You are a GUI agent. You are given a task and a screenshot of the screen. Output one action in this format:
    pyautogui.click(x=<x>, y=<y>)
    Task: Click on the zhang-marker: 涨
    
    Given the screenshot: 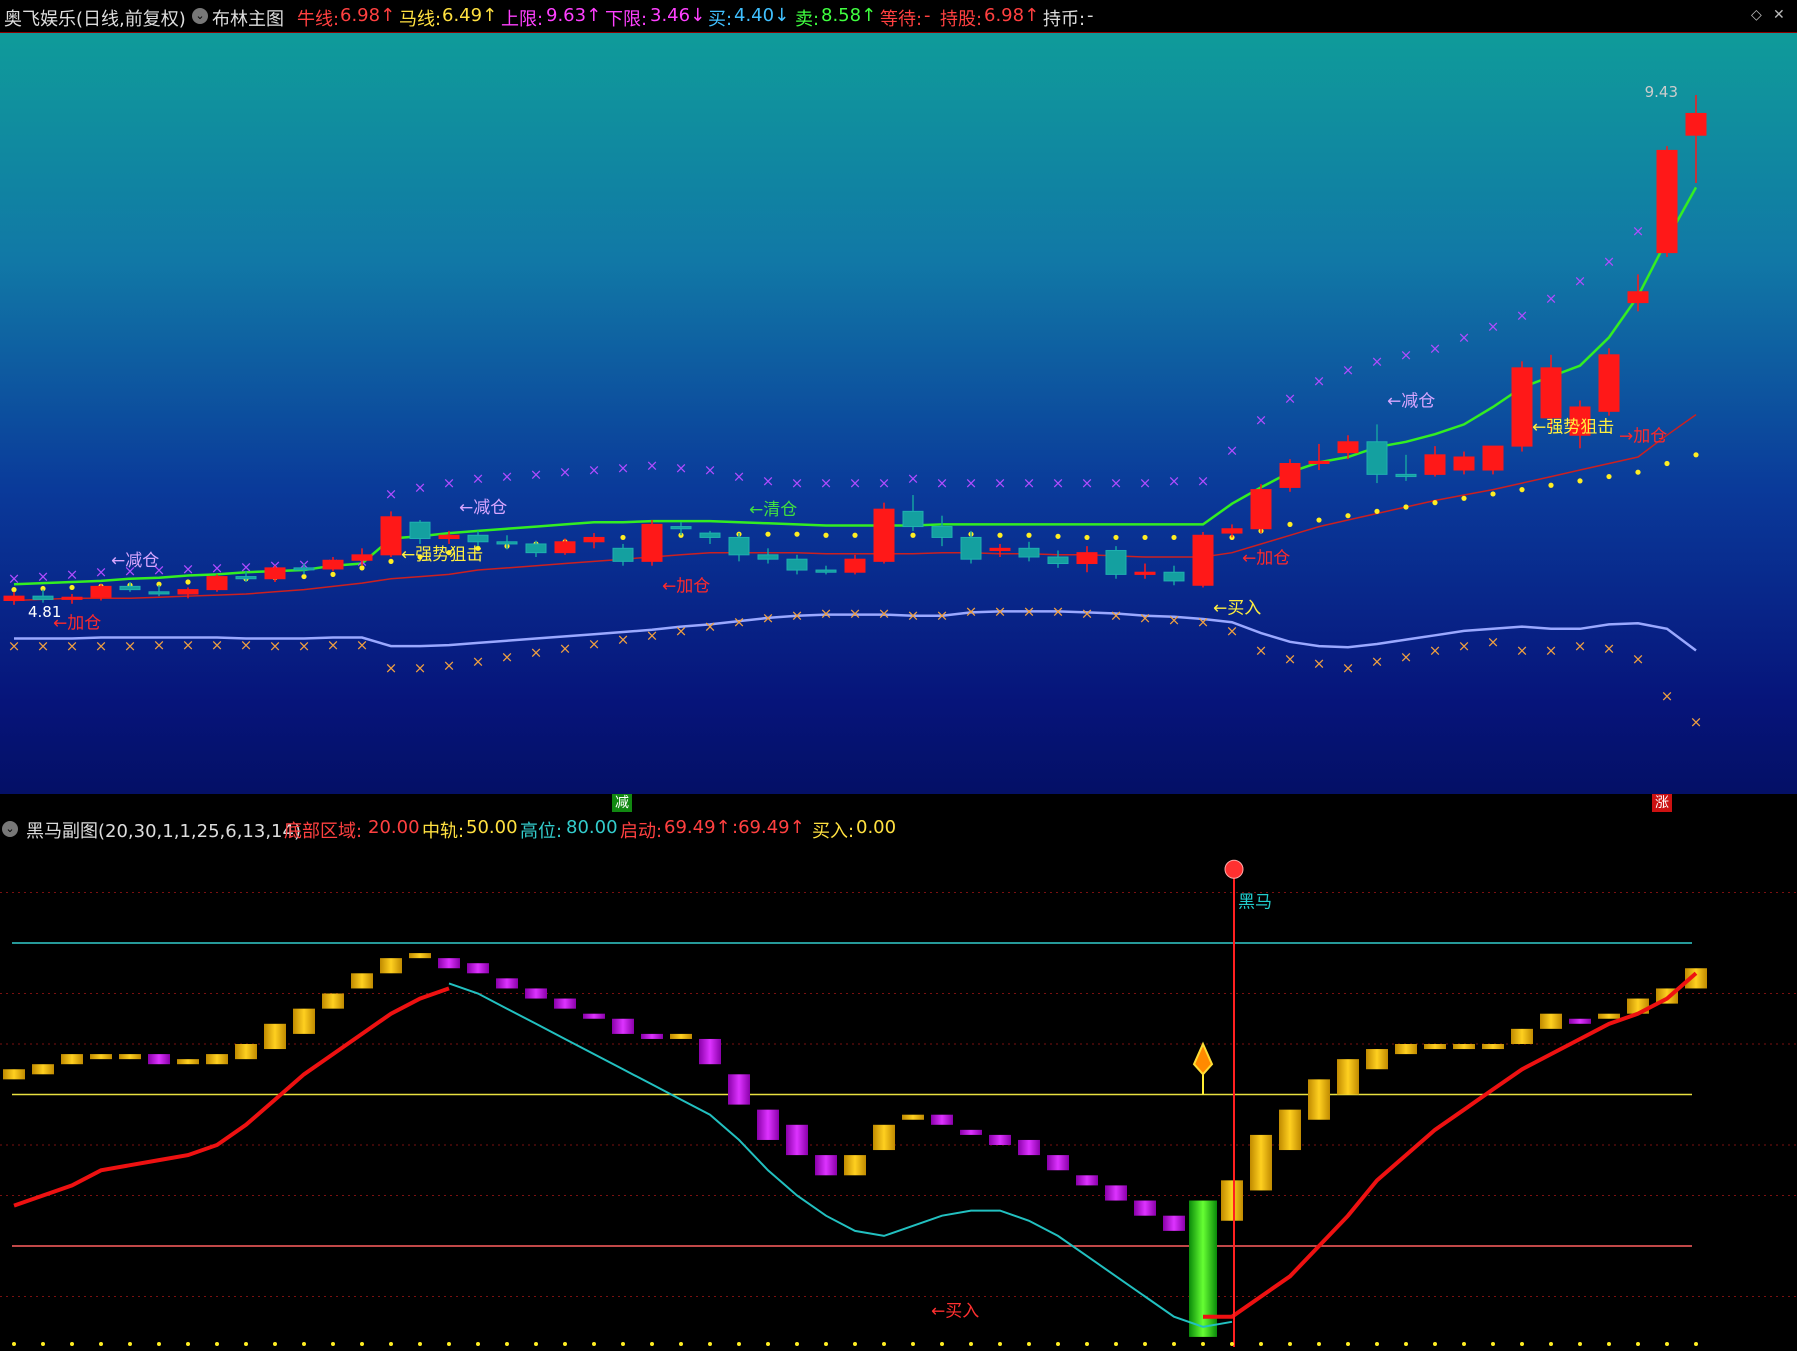 What is the action you would take?
    pyautogui.click(x=1662, y=803)
    